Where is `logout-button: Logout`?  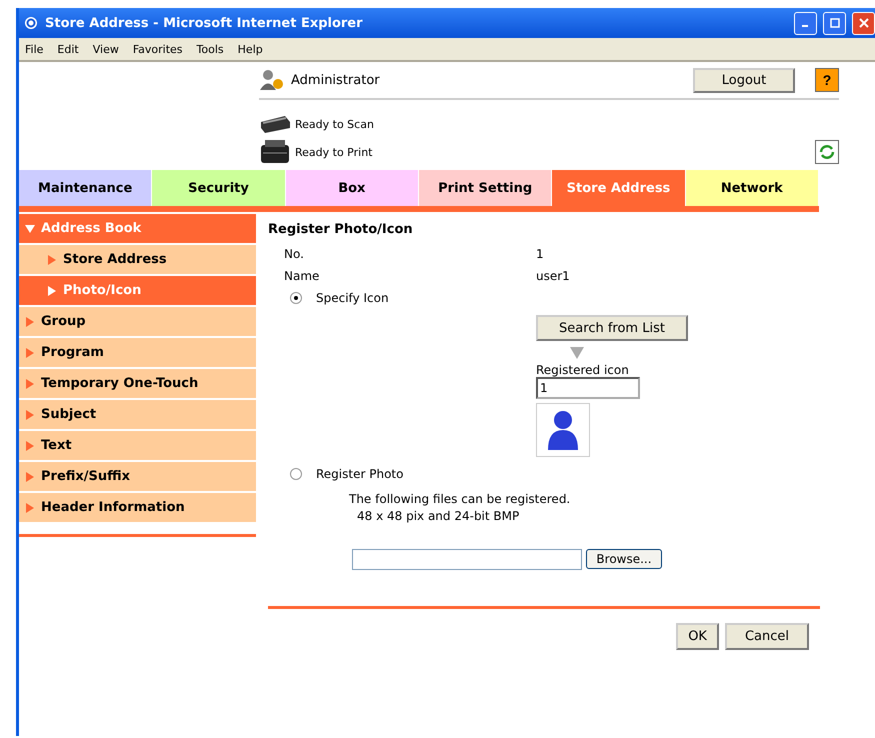 logout-button: Logout is located at coordinates (744, 80).